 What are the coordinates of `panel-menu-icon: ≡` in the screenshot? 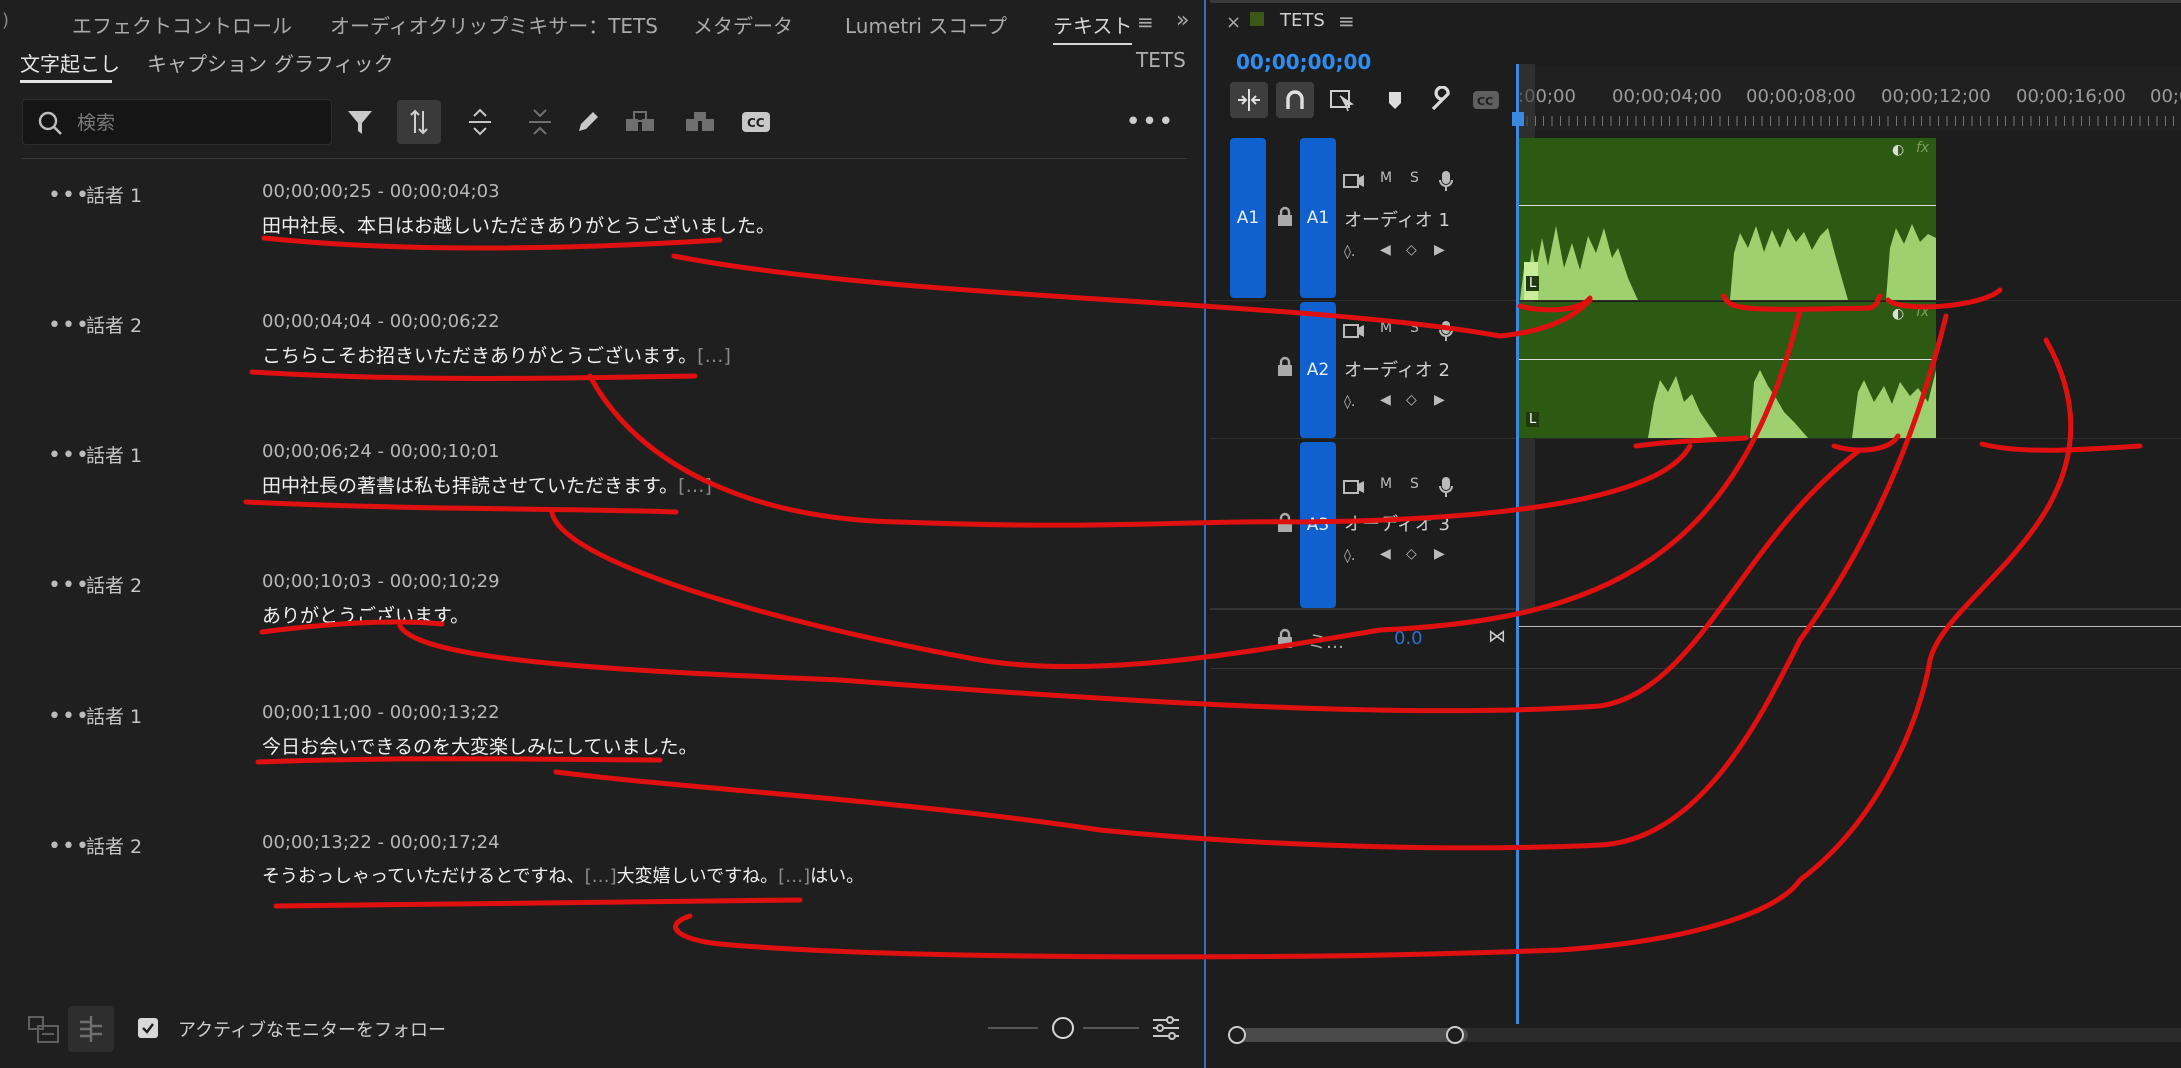 It's located at (1145, 22).